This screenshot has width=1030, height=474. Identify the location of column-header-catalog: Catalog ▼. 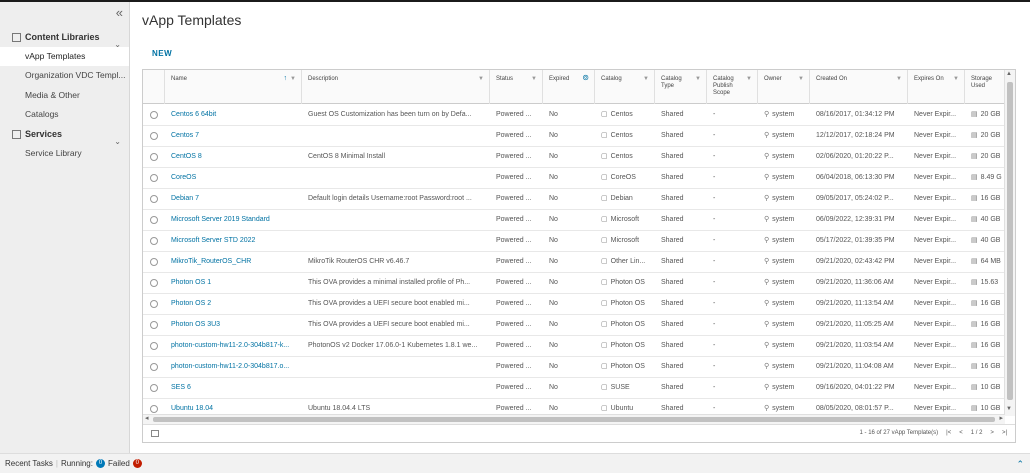
(625, 87).